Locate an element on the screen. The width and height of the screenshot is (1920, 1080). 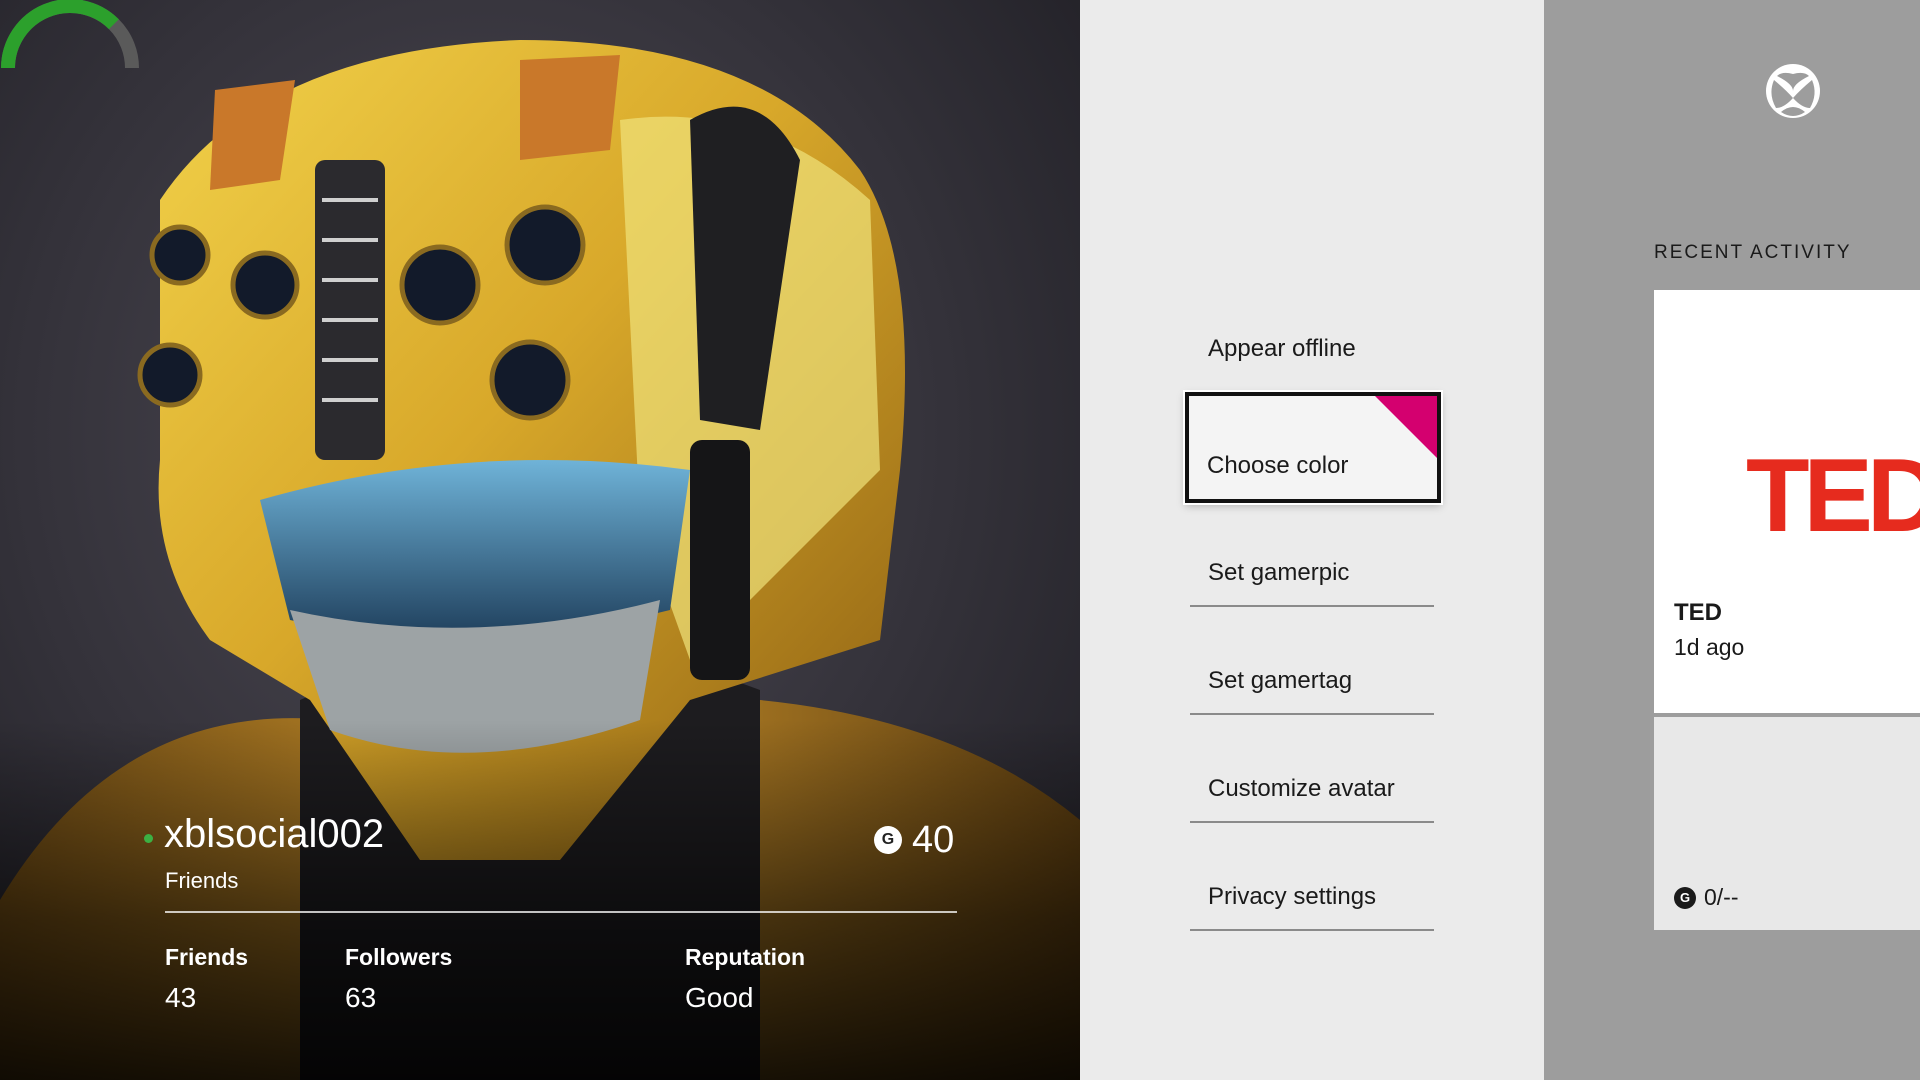
reputation-value: Good is located at coordinates (719, 997).